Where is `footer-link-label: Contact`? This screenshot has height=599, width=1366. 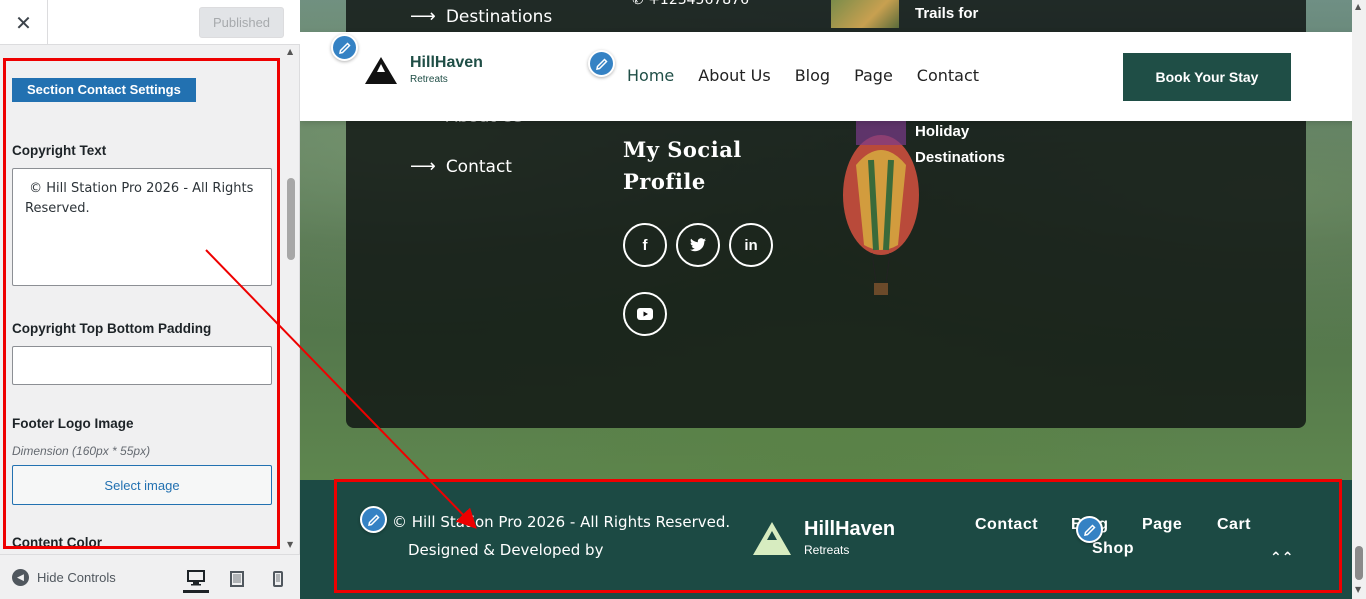 footer-link-label: Contact is located at coordinates (478, 166).